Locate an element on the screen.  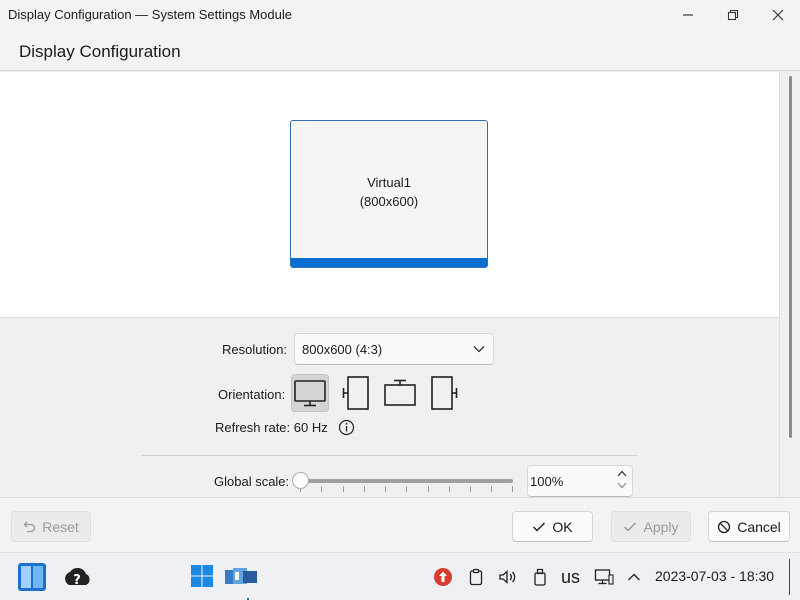
slider-ticks is located at coordinates (406, 490).